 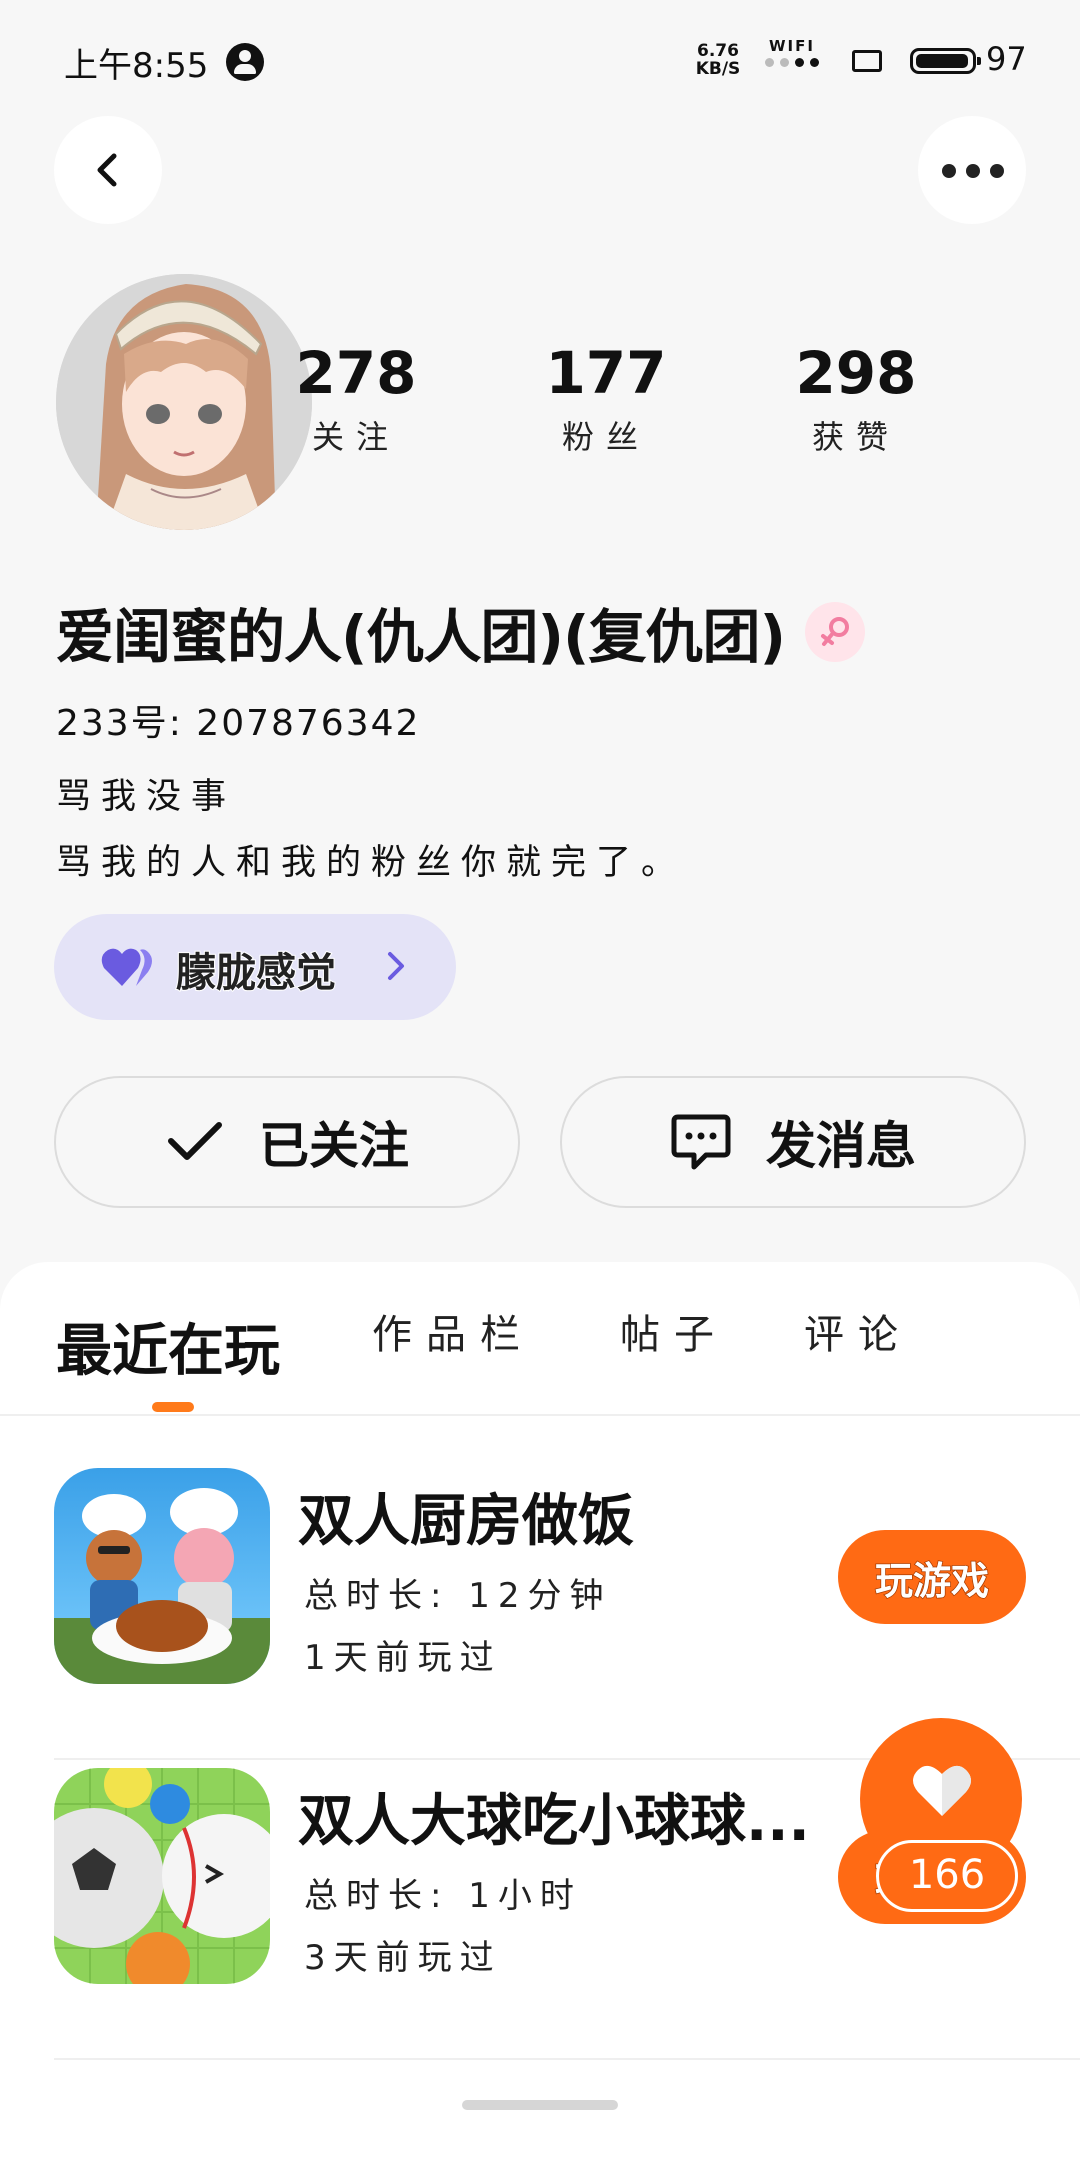 I want to click on bio: 骂我没事 骂我的人和我的粉丝你就完了。, so click(x=371, y=830).